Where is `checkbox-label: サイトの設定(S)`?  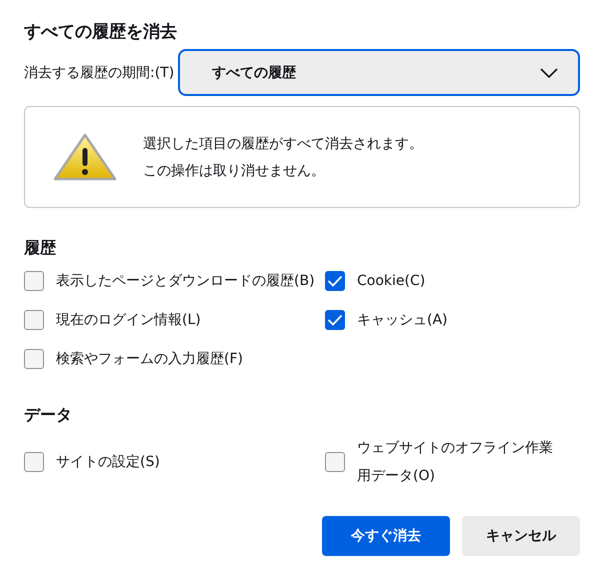 checkbox-label: サイトの設定(S) is located at coordinates (108, 462).